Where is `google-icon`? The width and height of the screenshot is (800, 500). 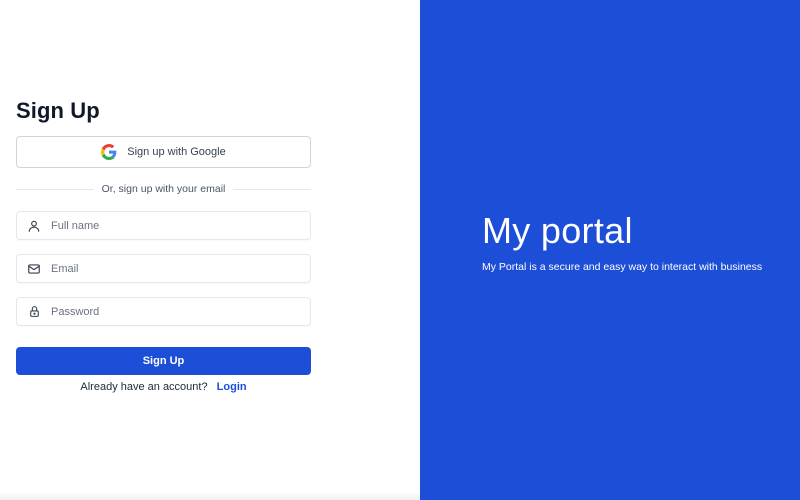
google-icon is located at coordinates (109, 152).